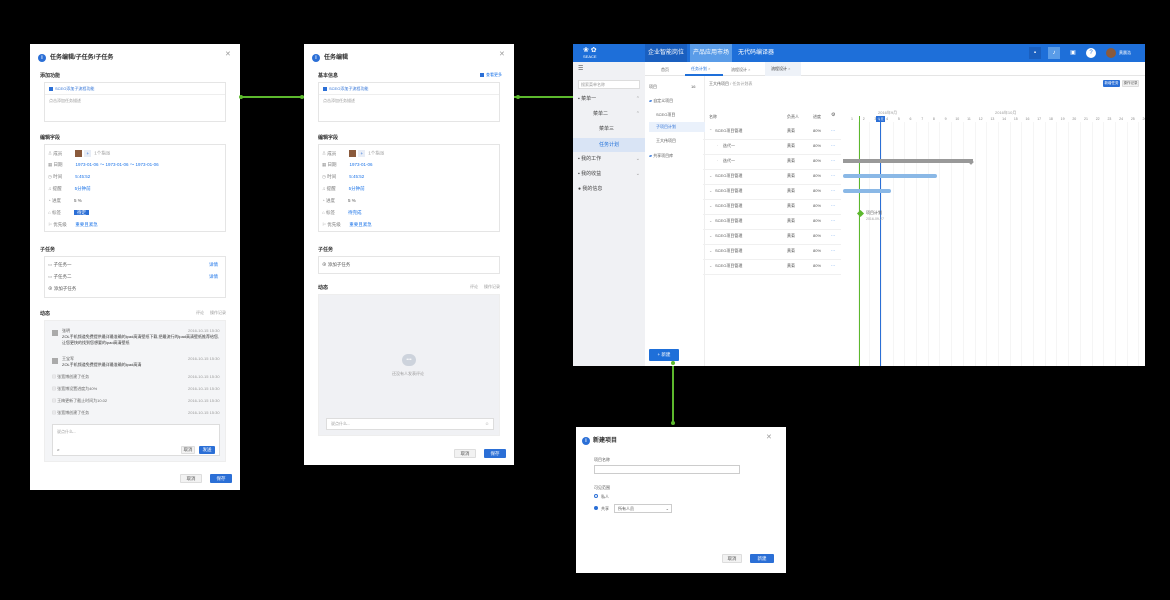  What do you see at coordinates (762, 558) in the screenshot?
I see `create-button: 新建` at bounding box center [762, 558].